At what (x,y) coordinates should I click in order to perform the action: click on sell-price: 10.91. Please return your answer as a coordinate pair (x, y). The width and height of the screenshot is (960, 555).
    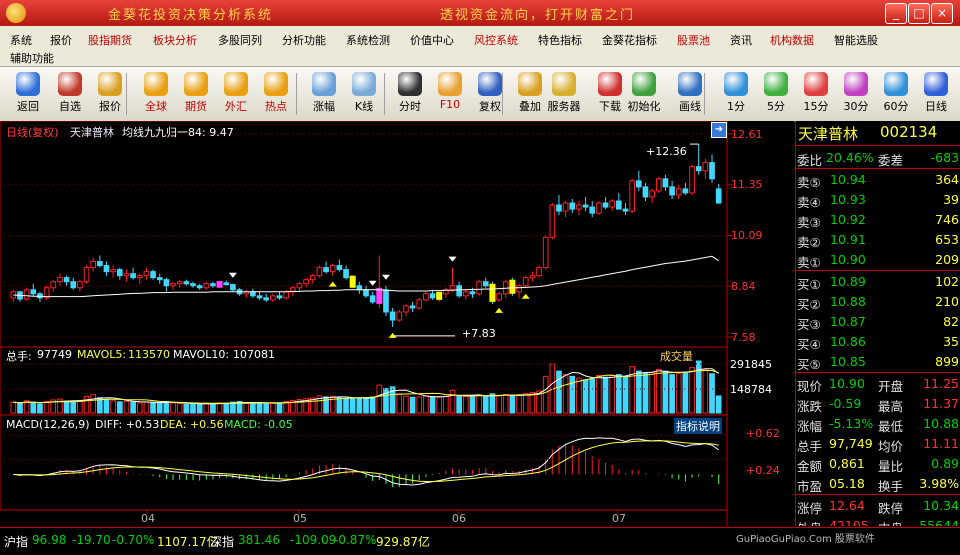
    Looking at the image, I should click on (848, 239).